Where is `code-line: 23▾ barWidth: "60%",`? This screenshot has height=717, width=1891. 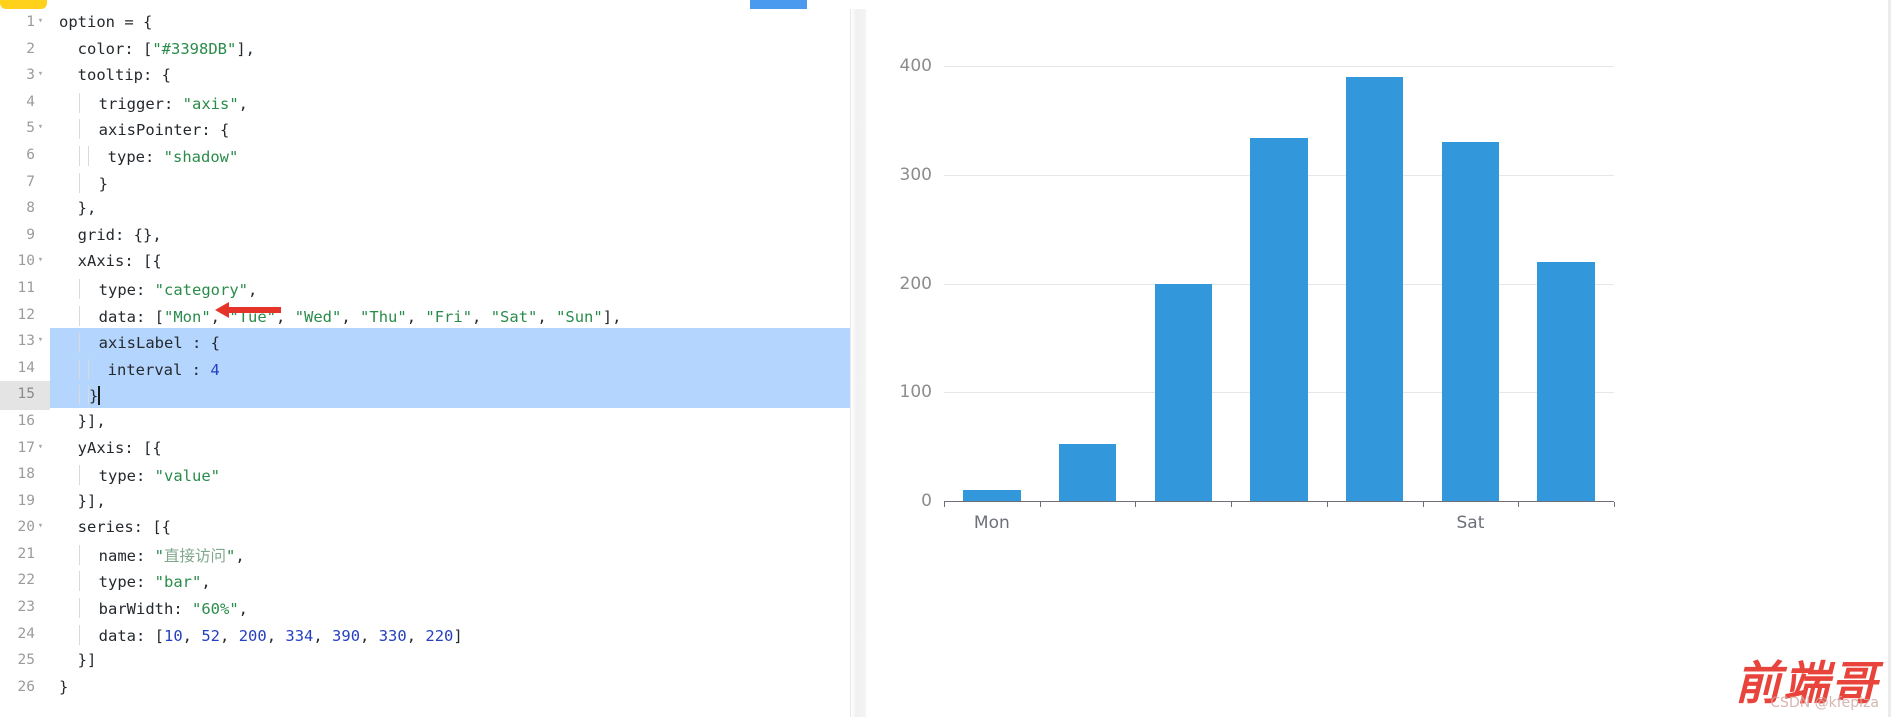
code-line: 23▾ barWidth: "60%", is located at coordinates (433, 607).